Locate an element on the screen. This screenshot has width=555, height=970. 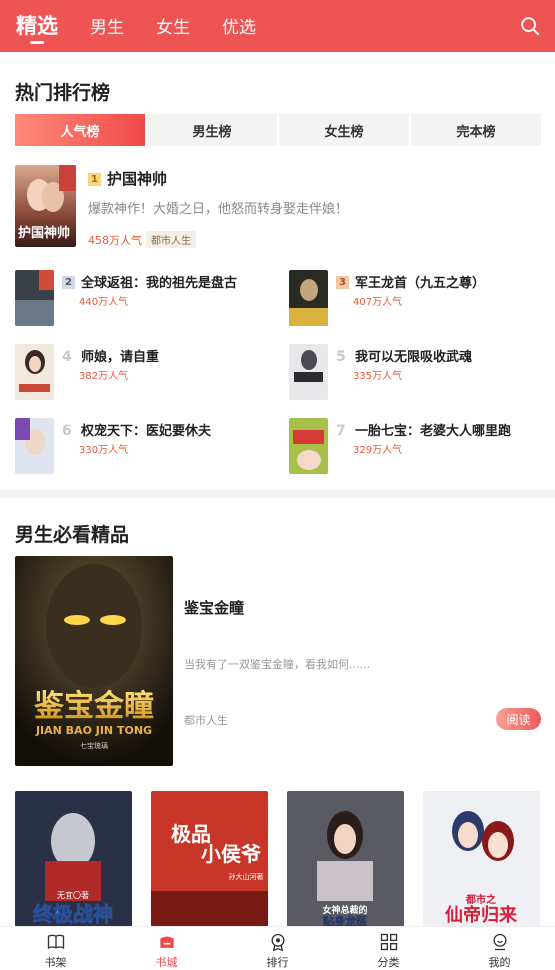
read-button: 阅读 is located at coordinates (518, 719).